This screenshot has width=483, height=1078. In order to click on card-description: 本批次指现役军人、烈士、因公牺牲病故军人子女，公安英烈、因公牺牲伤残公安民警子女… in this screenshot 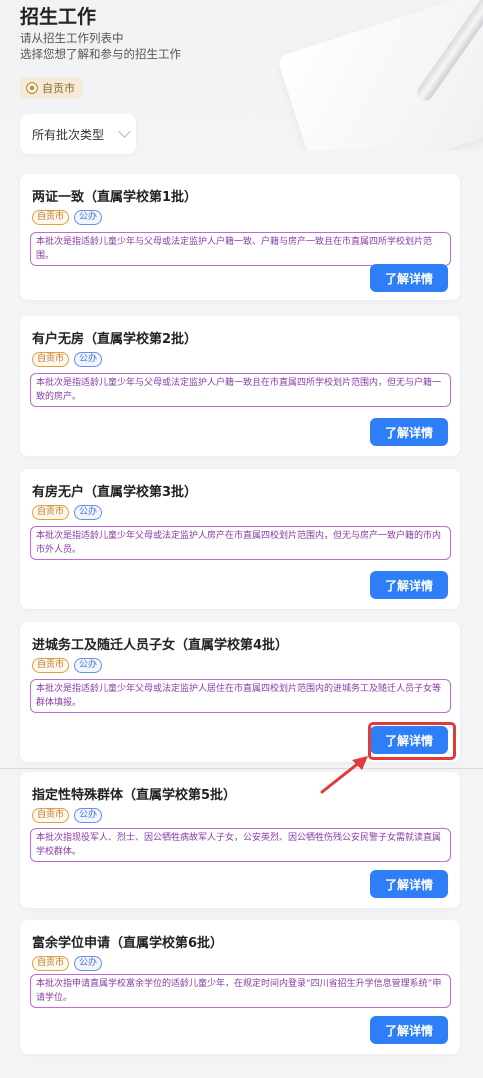, I will do `click(240, 845)`.